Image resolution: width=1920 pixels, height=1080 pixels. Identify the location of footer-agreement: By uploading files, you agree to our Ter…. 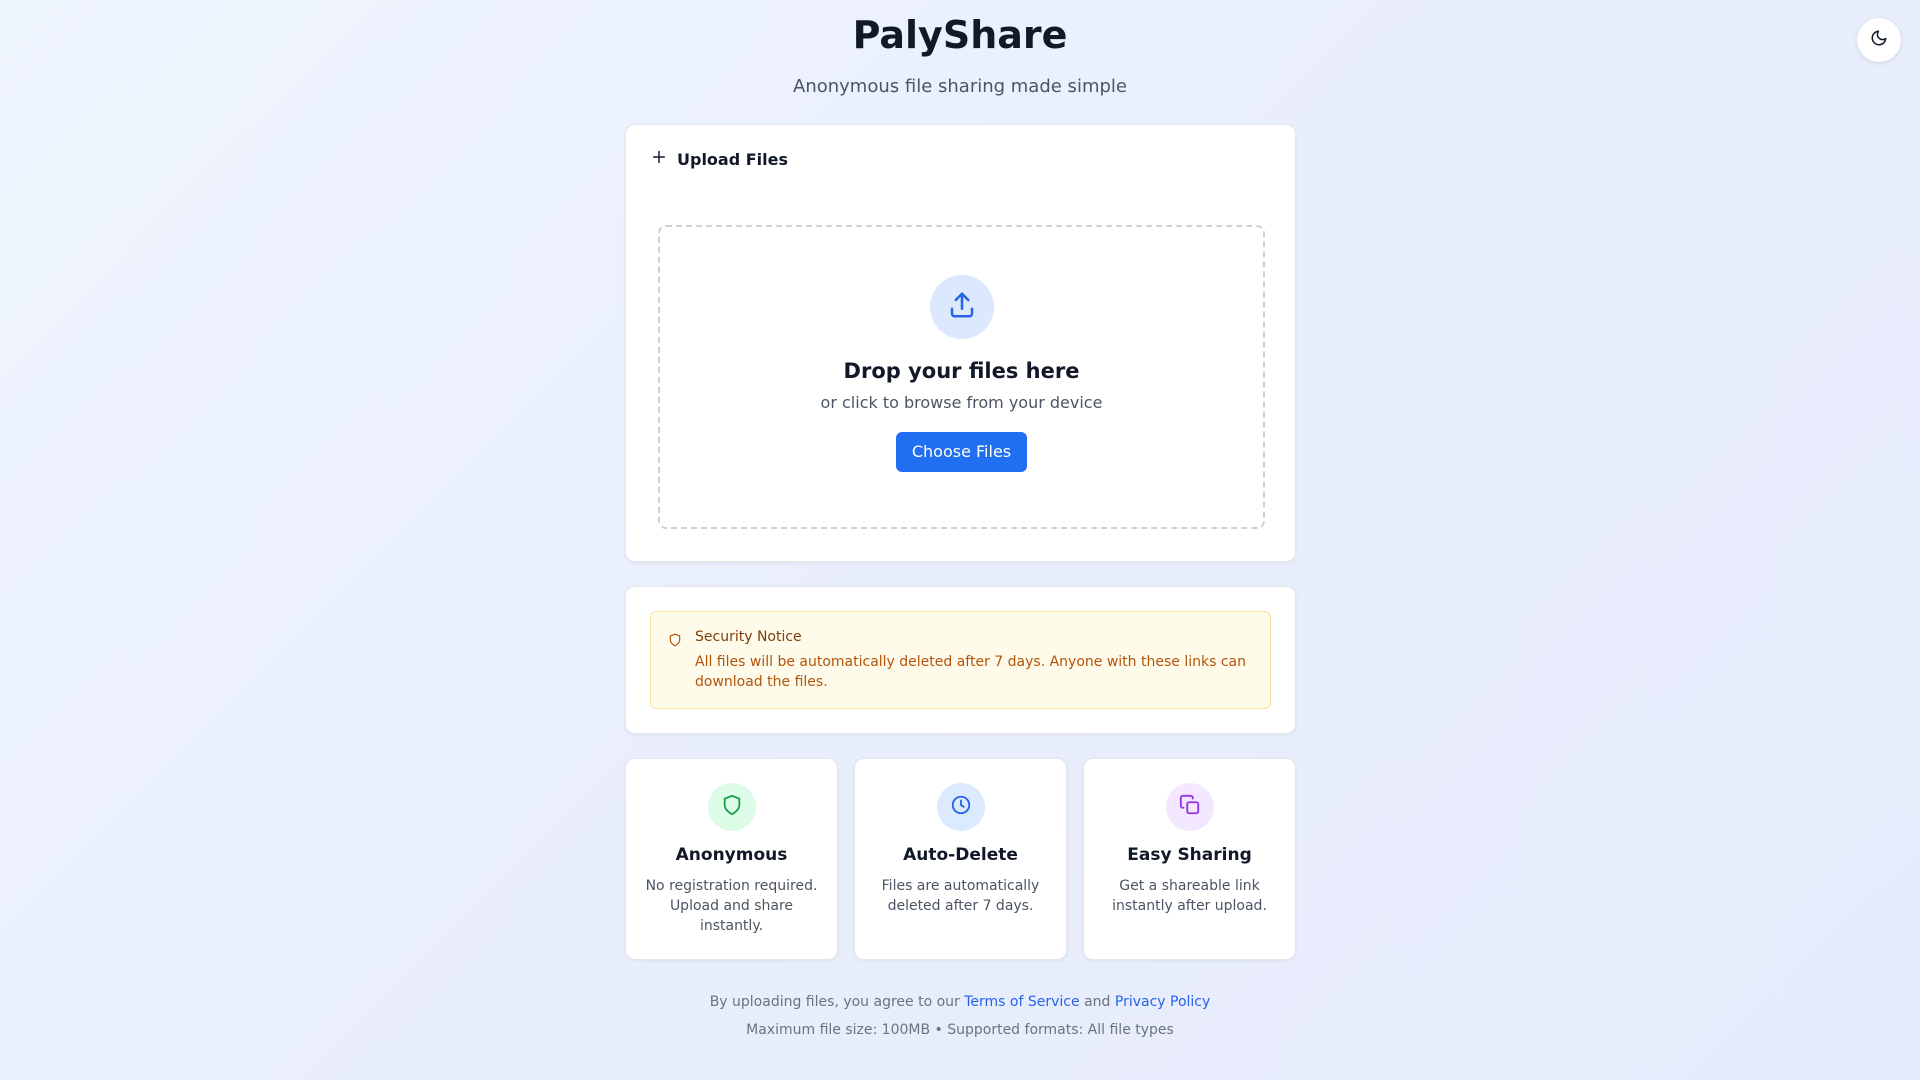
(960, 1002).